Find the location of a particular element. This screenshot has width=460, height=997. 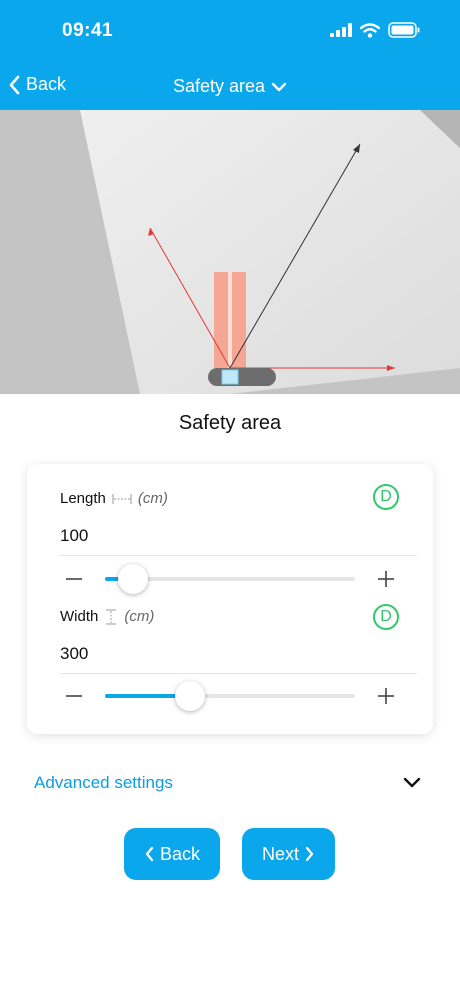

section-title: Safety area is located at coordinates (230, 423).